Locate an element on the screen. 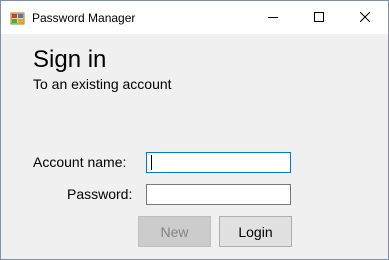 Image resolution: width=389 pixels, height=260 pixels. text-caret is located at coordinates (151, 162).